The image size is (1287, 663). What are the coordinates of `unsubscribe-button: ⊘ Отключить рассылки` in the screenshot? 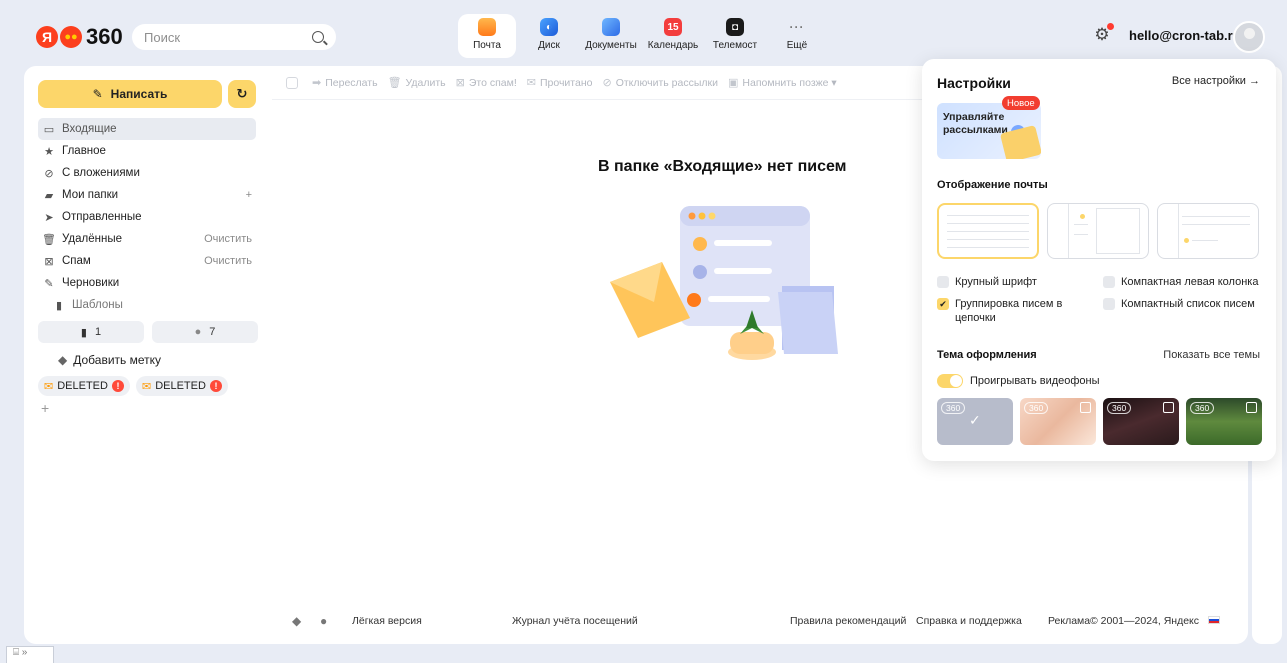 It's located at (660, 83).